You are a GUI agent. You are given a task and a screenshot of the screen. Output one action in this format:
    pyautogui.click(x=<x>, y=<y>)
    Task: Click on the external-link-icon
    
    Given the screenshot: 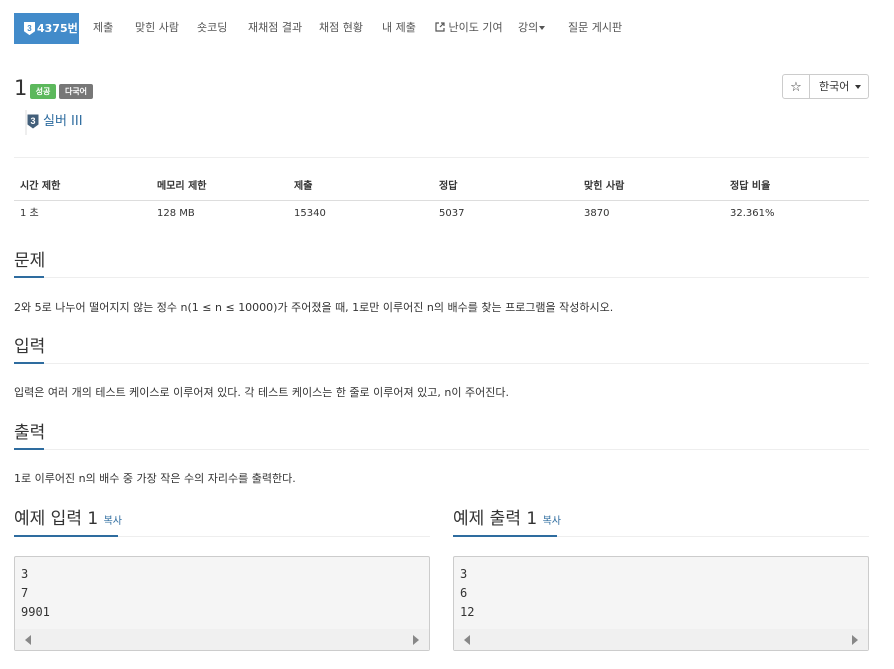 What is the action you would take?
    pyautogui.click(x=440, y=27)
    